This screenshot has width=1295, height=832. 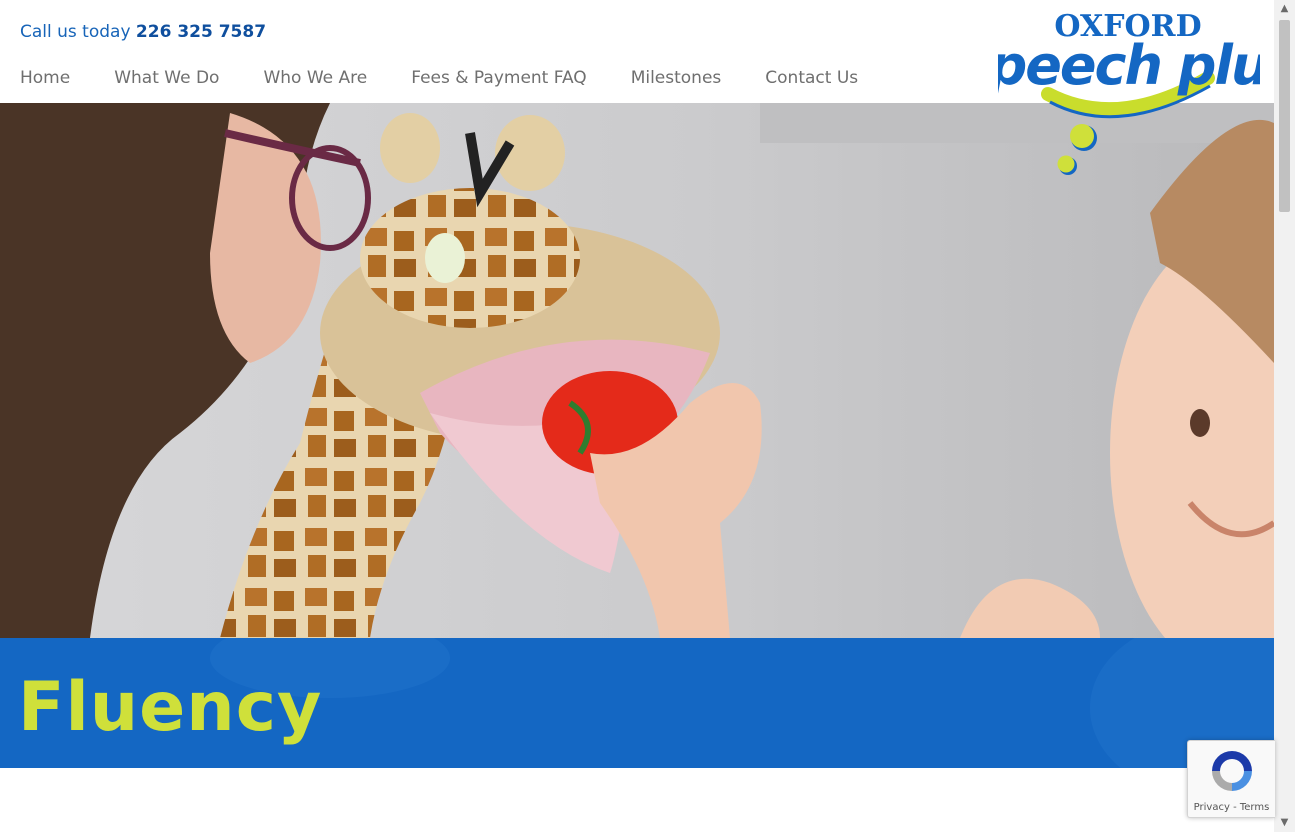 What do you see at coordinates (1284, 116) in the screenshot?
I see `scroll-thumb` at bounding box center [1284, 116].